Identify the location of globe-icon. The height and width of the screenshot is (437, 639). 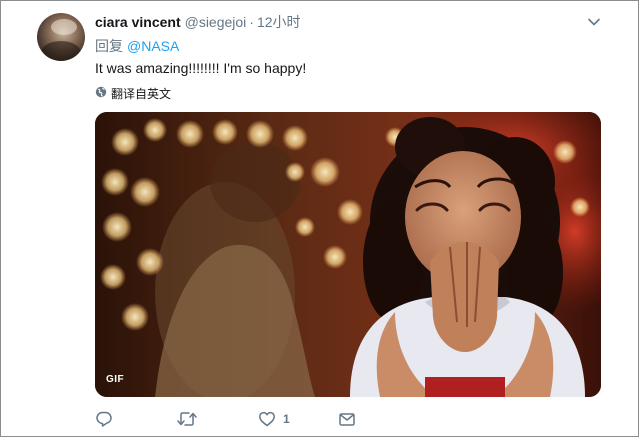
(103, 93).